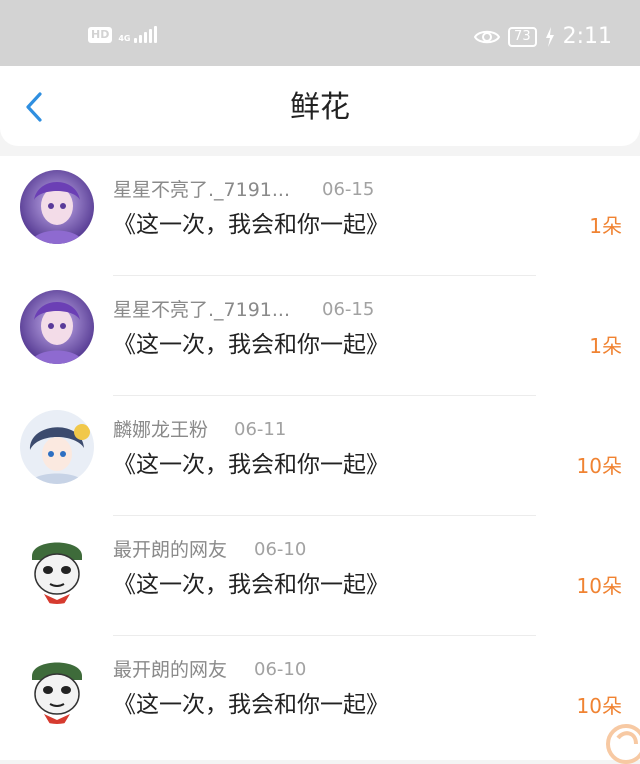 This screenshot has height=764, width=640. Describe the element at coordinates (100, 34) in the screenshot. I see `hd-badge: HD` at that location.